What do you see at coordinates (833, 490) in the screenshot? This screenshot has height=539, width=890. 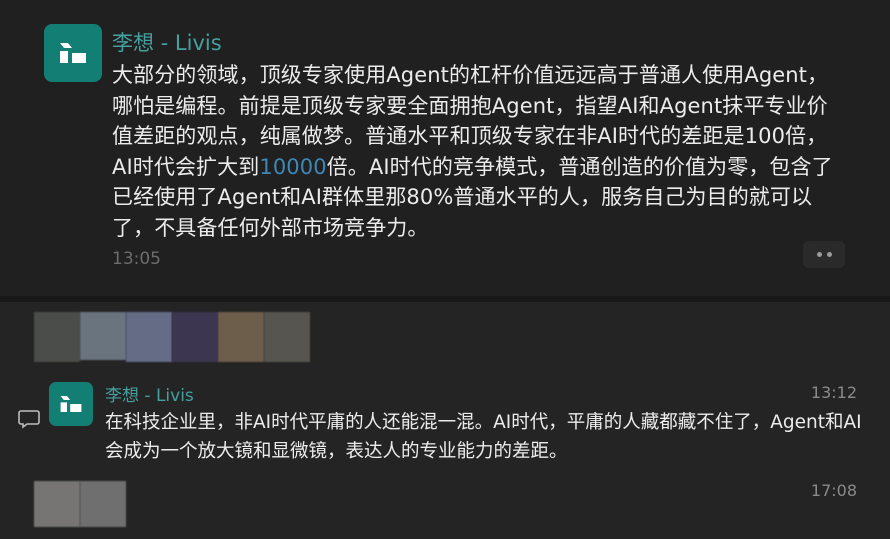 I see `message-time: 17:08` at bounding box center [833, 490].